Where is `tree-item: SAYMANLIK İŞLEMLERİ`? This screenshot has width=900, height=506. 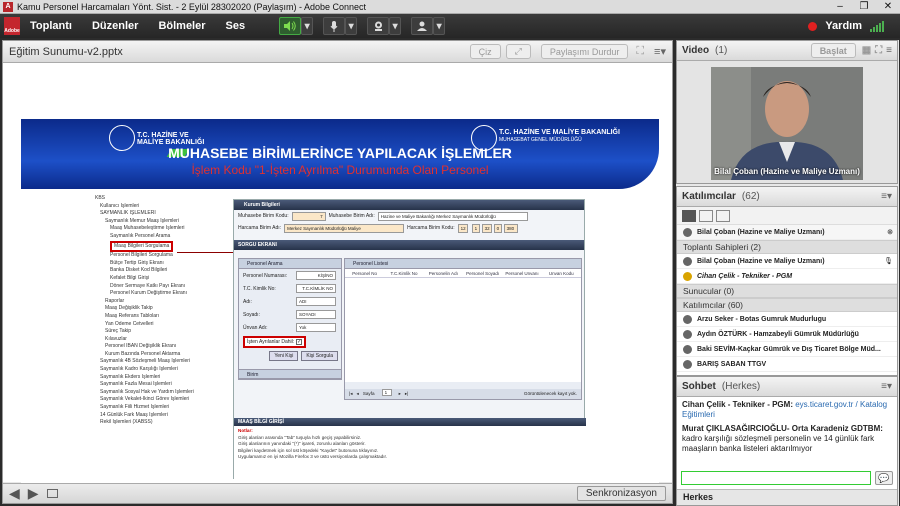
tree-item: SAYMANLIK İŞLEMLERİ is located at coordinates (165, 214).